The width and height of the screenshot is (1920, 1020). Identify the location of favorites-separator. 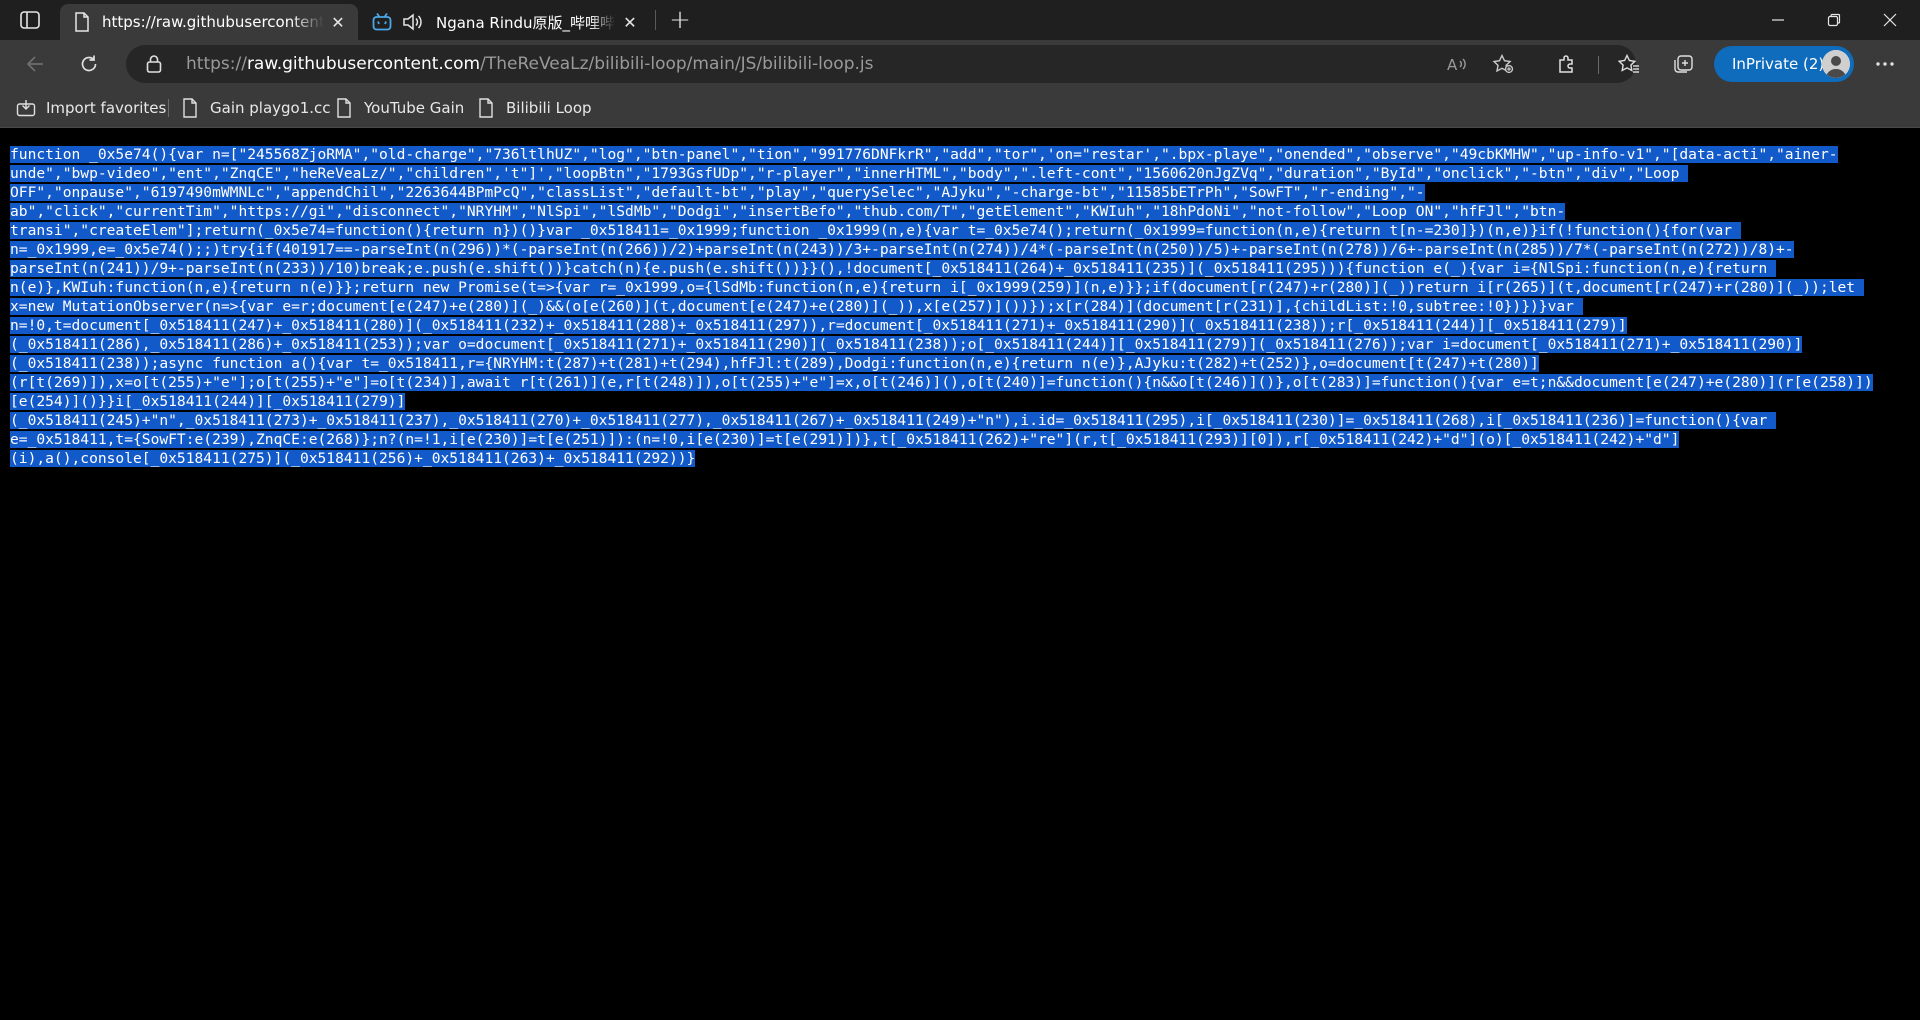
(168, 108).